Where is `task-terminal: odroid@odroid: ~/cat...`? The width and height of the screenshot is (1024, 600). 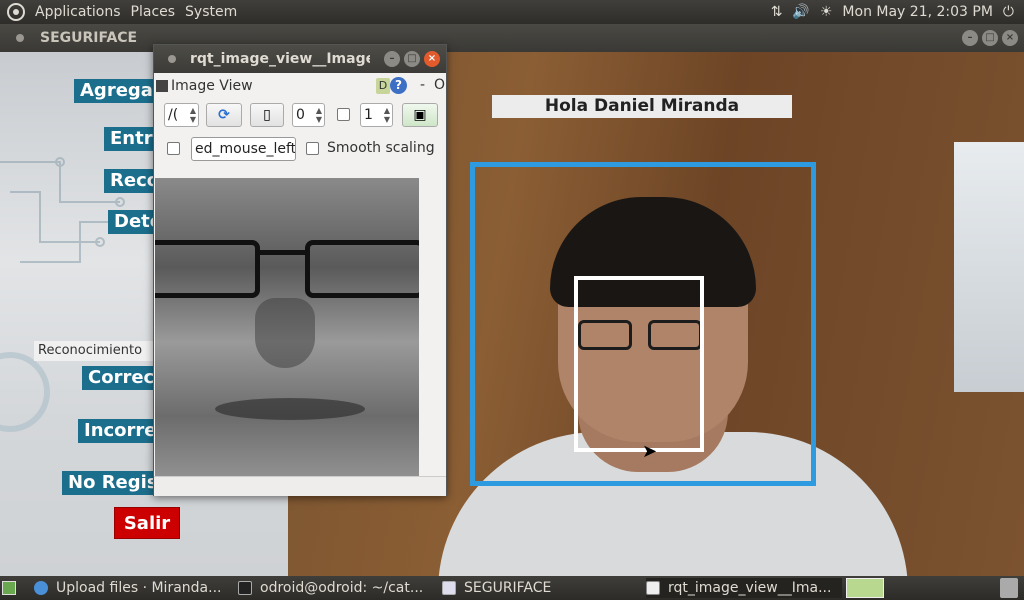 task-terminal: odroid@odroid: ~/cat... is located at coordinates (336, 588).